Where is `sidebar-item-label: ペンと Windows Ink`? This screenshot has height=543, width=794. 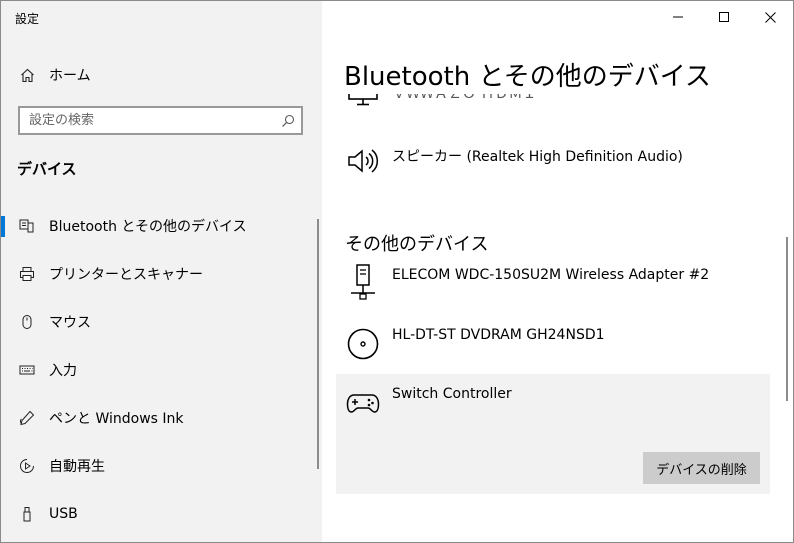
sidebar-item-label: ペンと Windows Ink is located at coordinates (116, 419).